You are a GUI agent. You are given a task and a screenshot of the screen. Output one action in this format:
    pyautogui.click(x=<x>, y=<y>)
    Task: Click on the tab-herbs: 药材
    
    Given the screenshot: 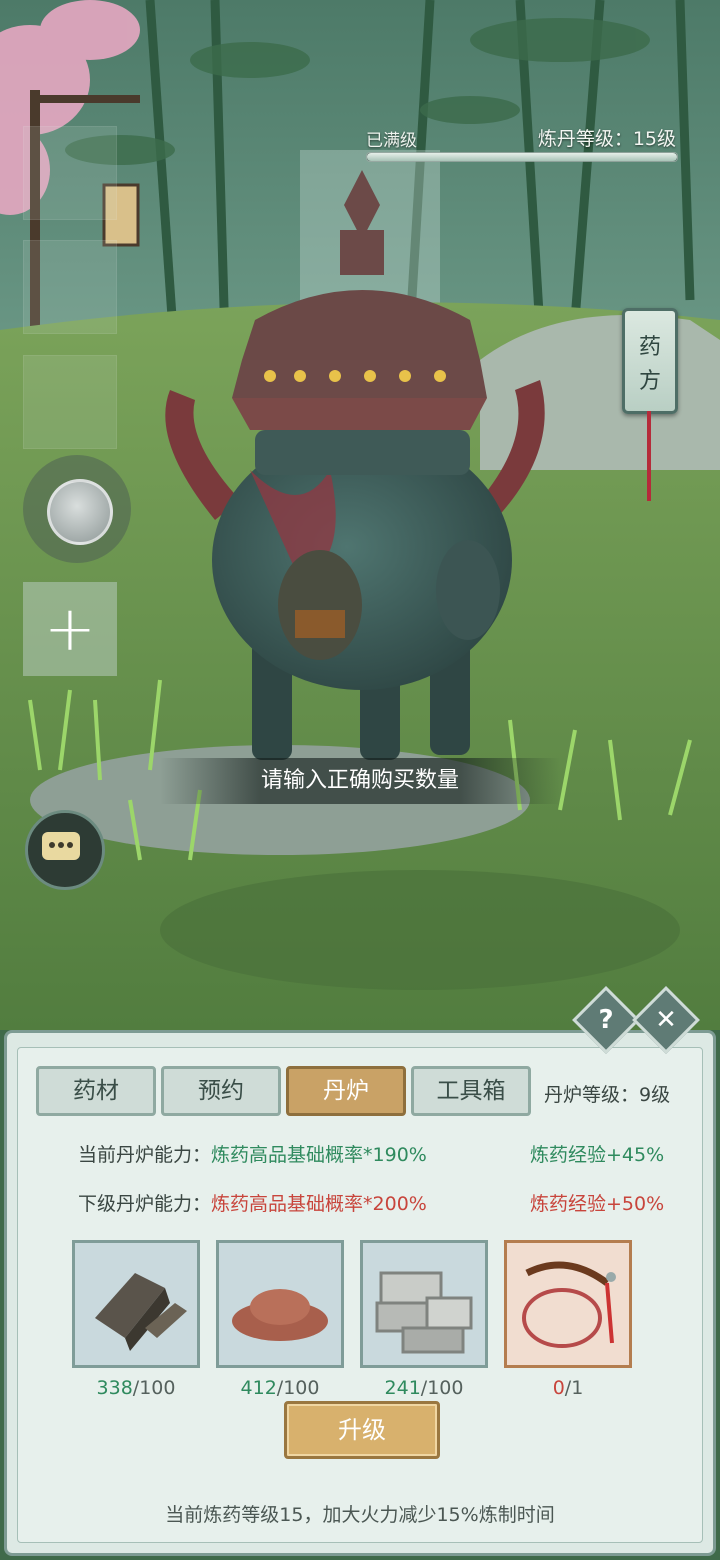 What is the action you would take?
    pyautogui.click(x=96, y=1091)
    